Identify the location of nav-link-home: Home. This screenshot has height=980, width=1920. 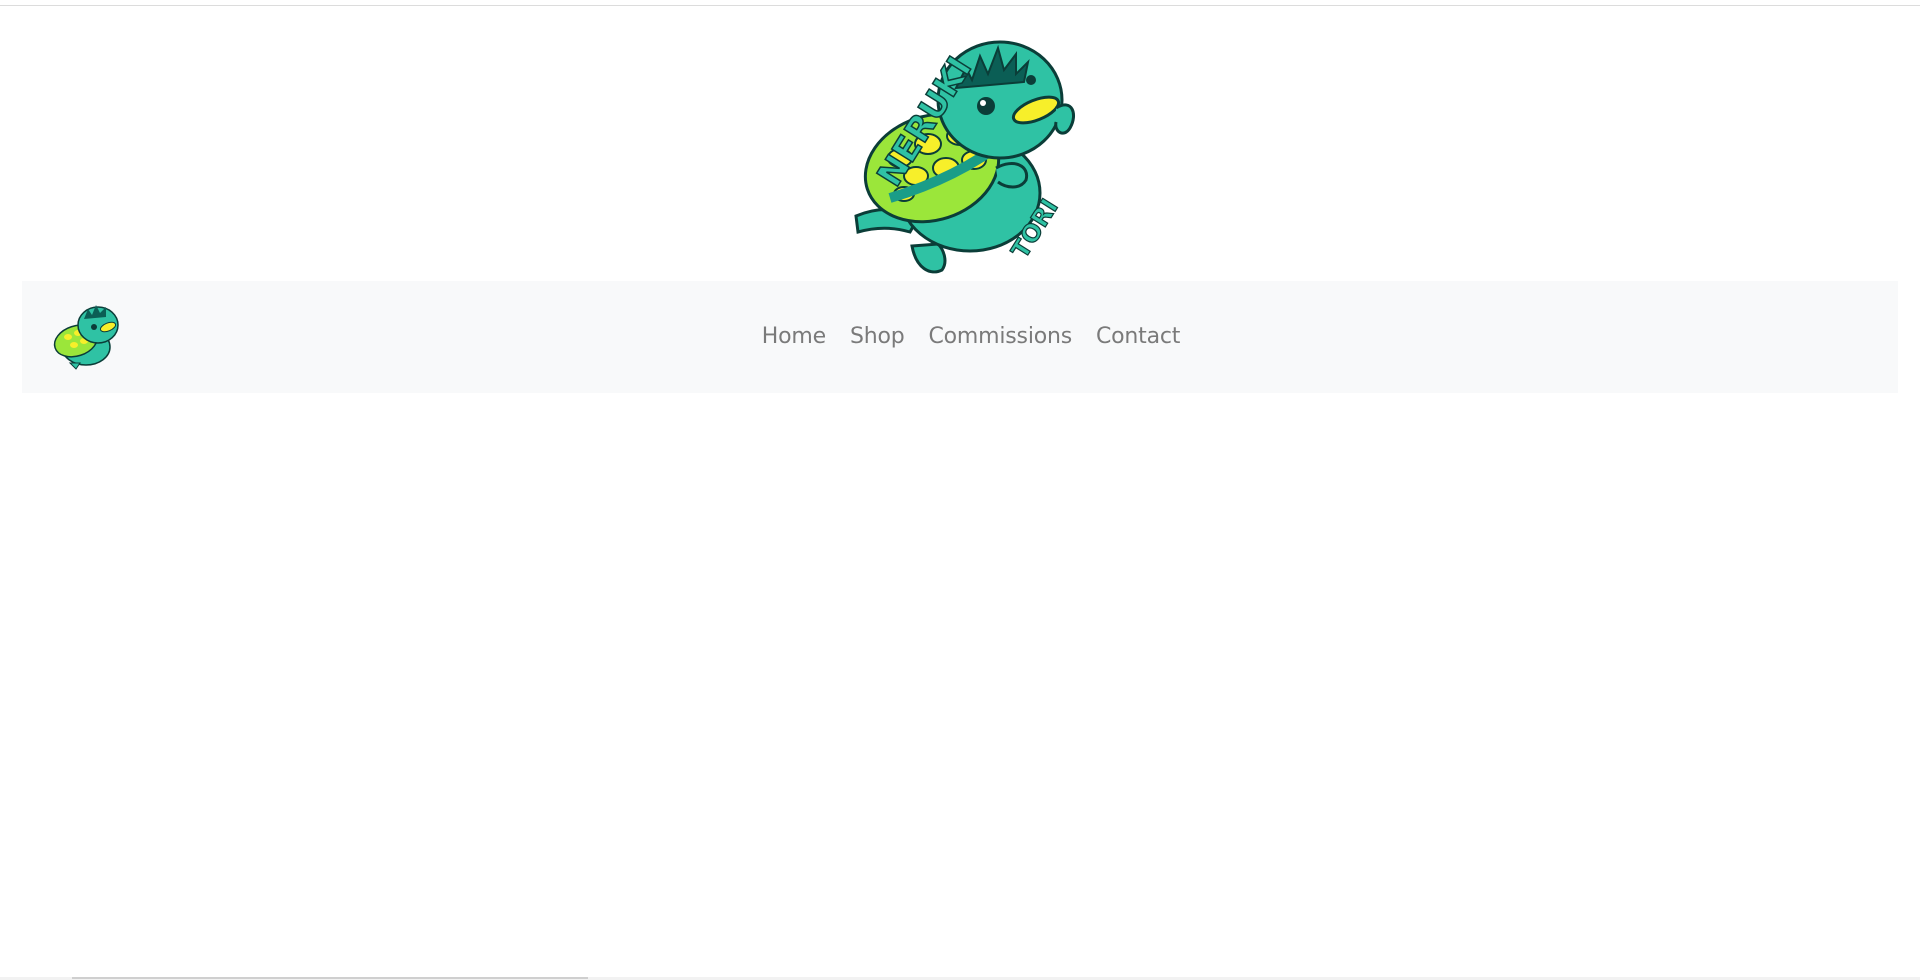
(794, 337).